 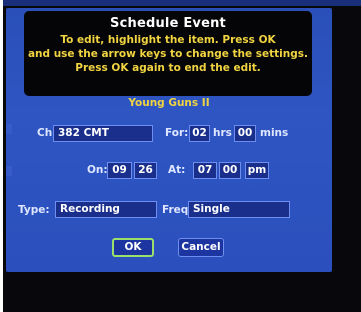 I want to click on date-month-field: 09, so click(x=119, y=170).